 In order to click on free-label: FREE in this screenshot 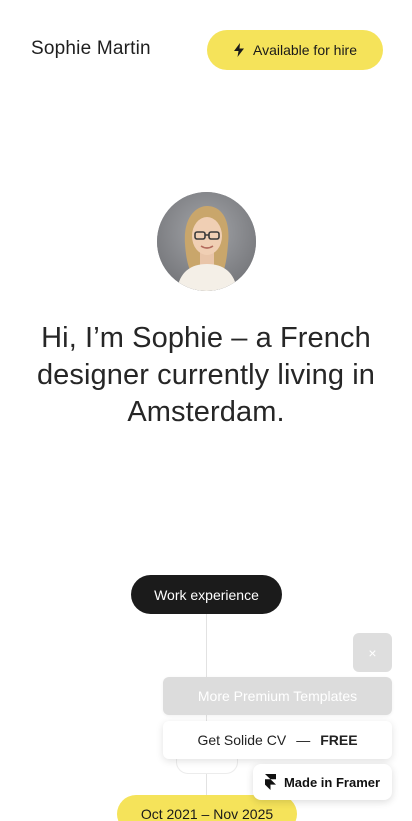, I will do `click(339, 740)`.